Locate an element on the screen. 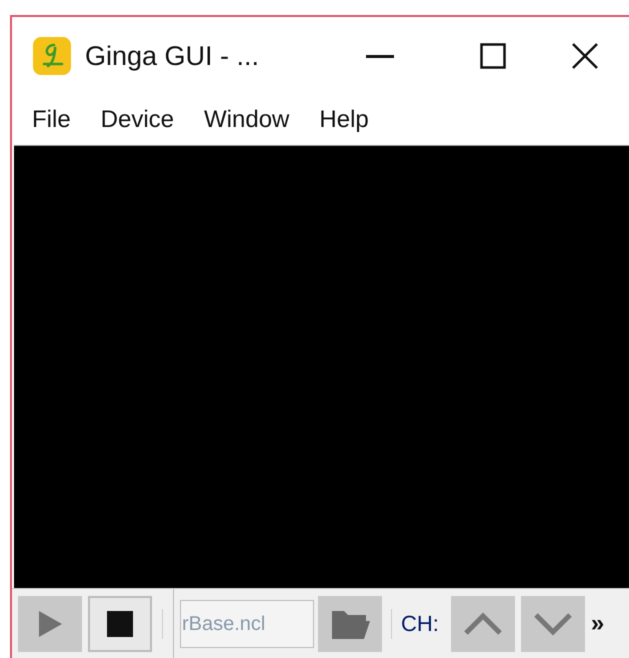  chevron-up-icon is located at coordinates (482, 624).